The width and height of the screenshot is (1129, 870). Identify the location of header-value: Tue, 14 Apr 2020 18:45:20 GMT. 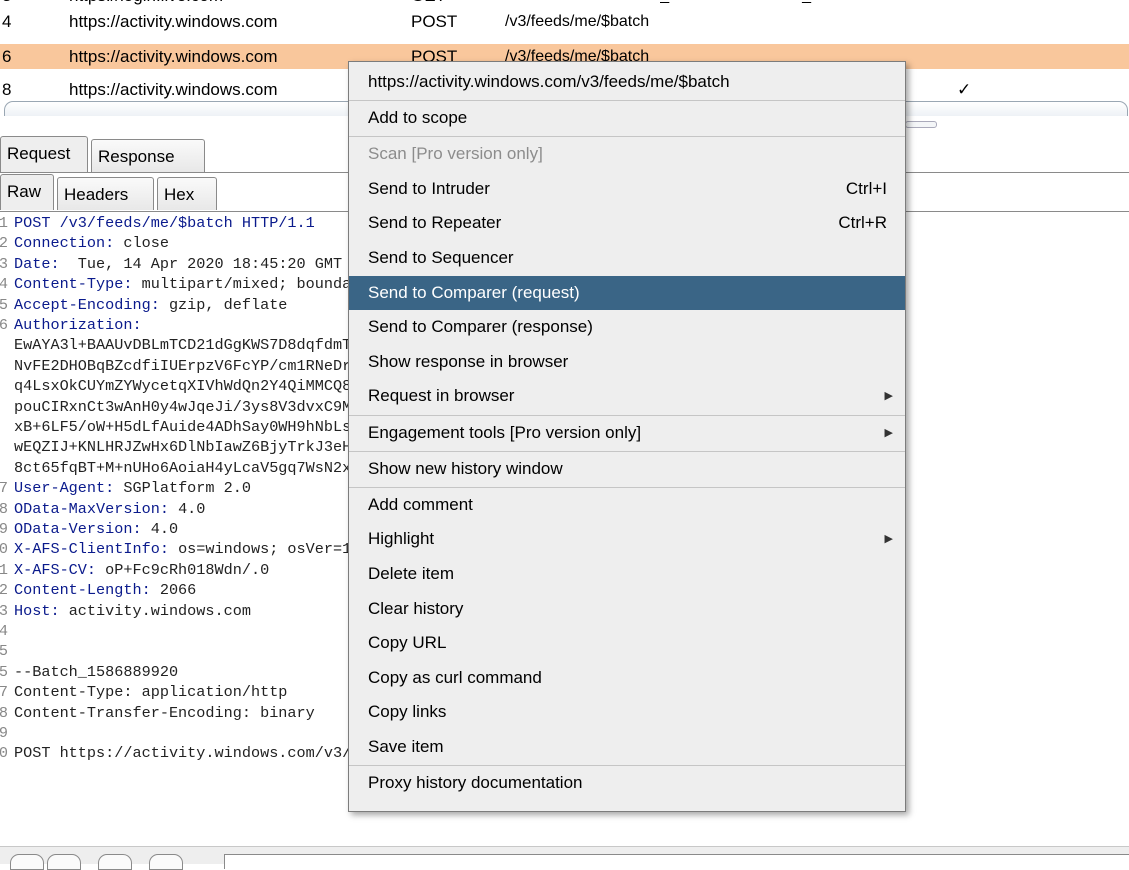
(201, 263).